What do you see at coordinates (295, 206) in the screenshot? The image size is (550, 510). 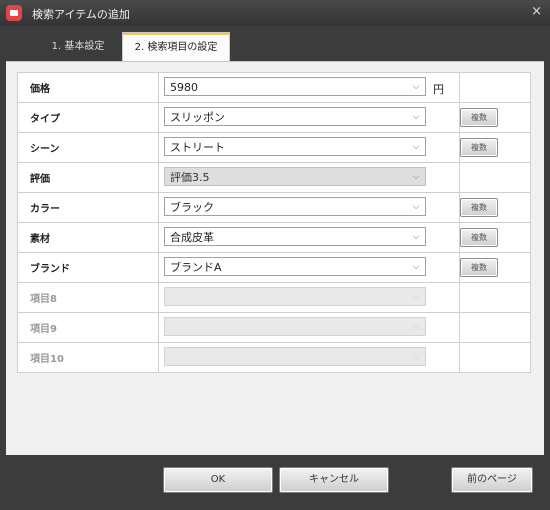 I see `value-dropdown: ブラック ⌵` at bounding box center [295, 206].